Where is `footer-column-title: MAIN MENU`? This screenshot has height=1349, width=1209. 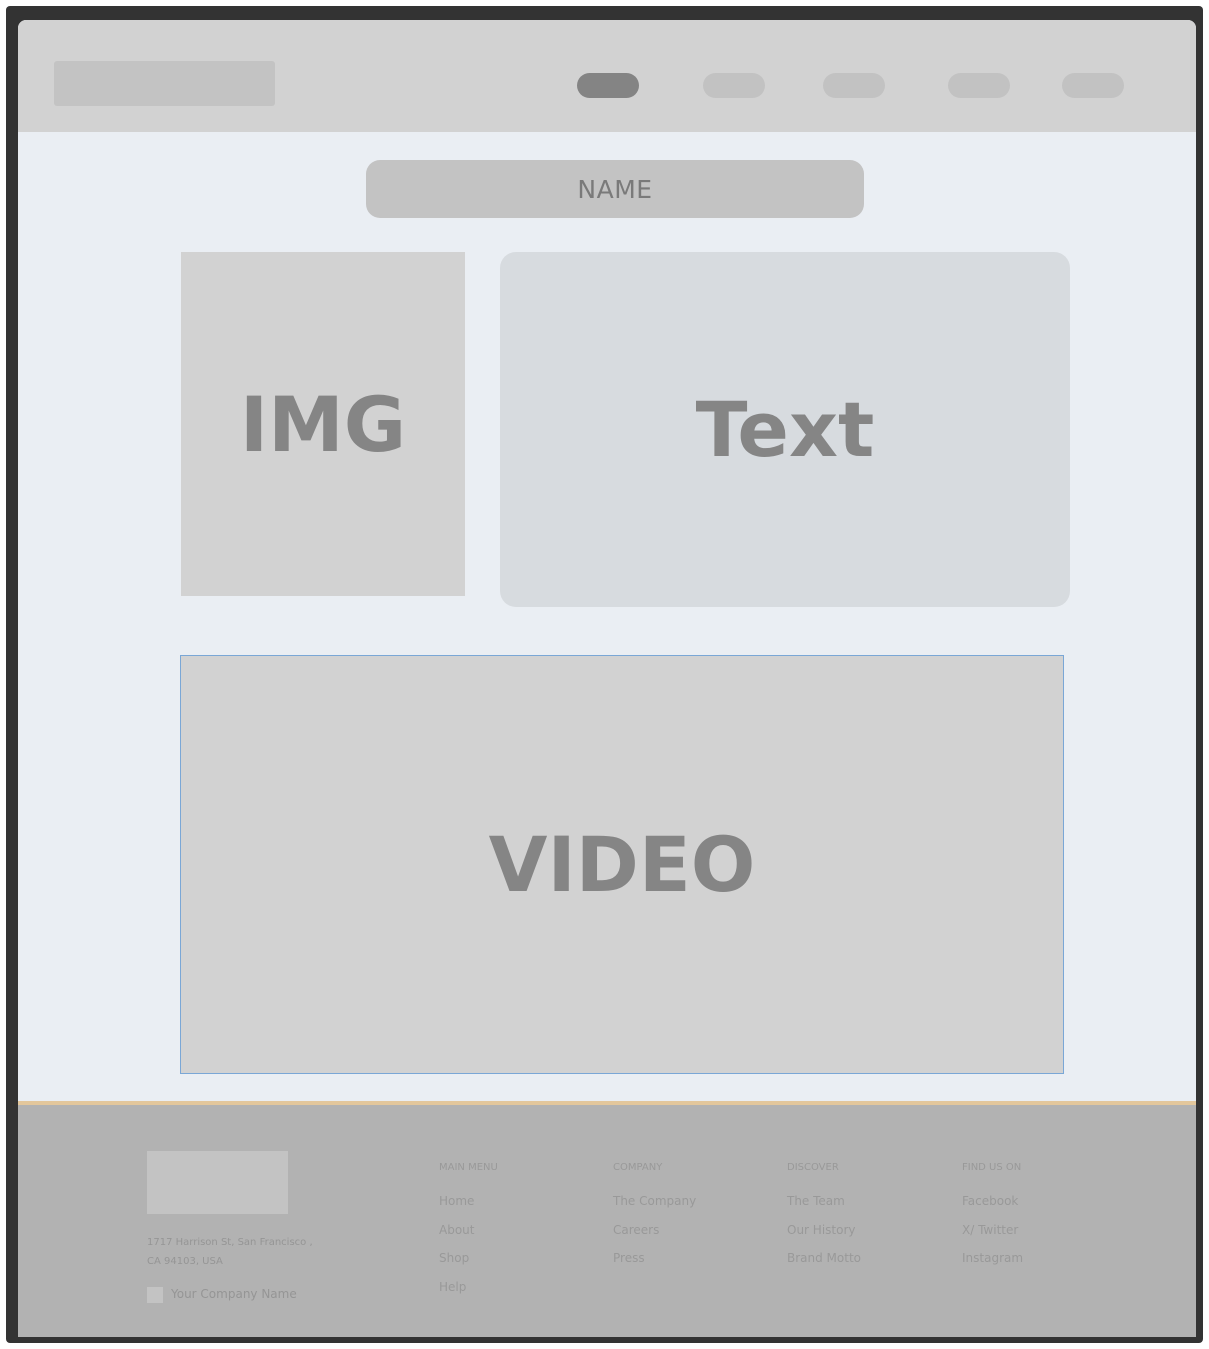 footer-column-title: MAIN MENU is located at coordinates (468, 1167).